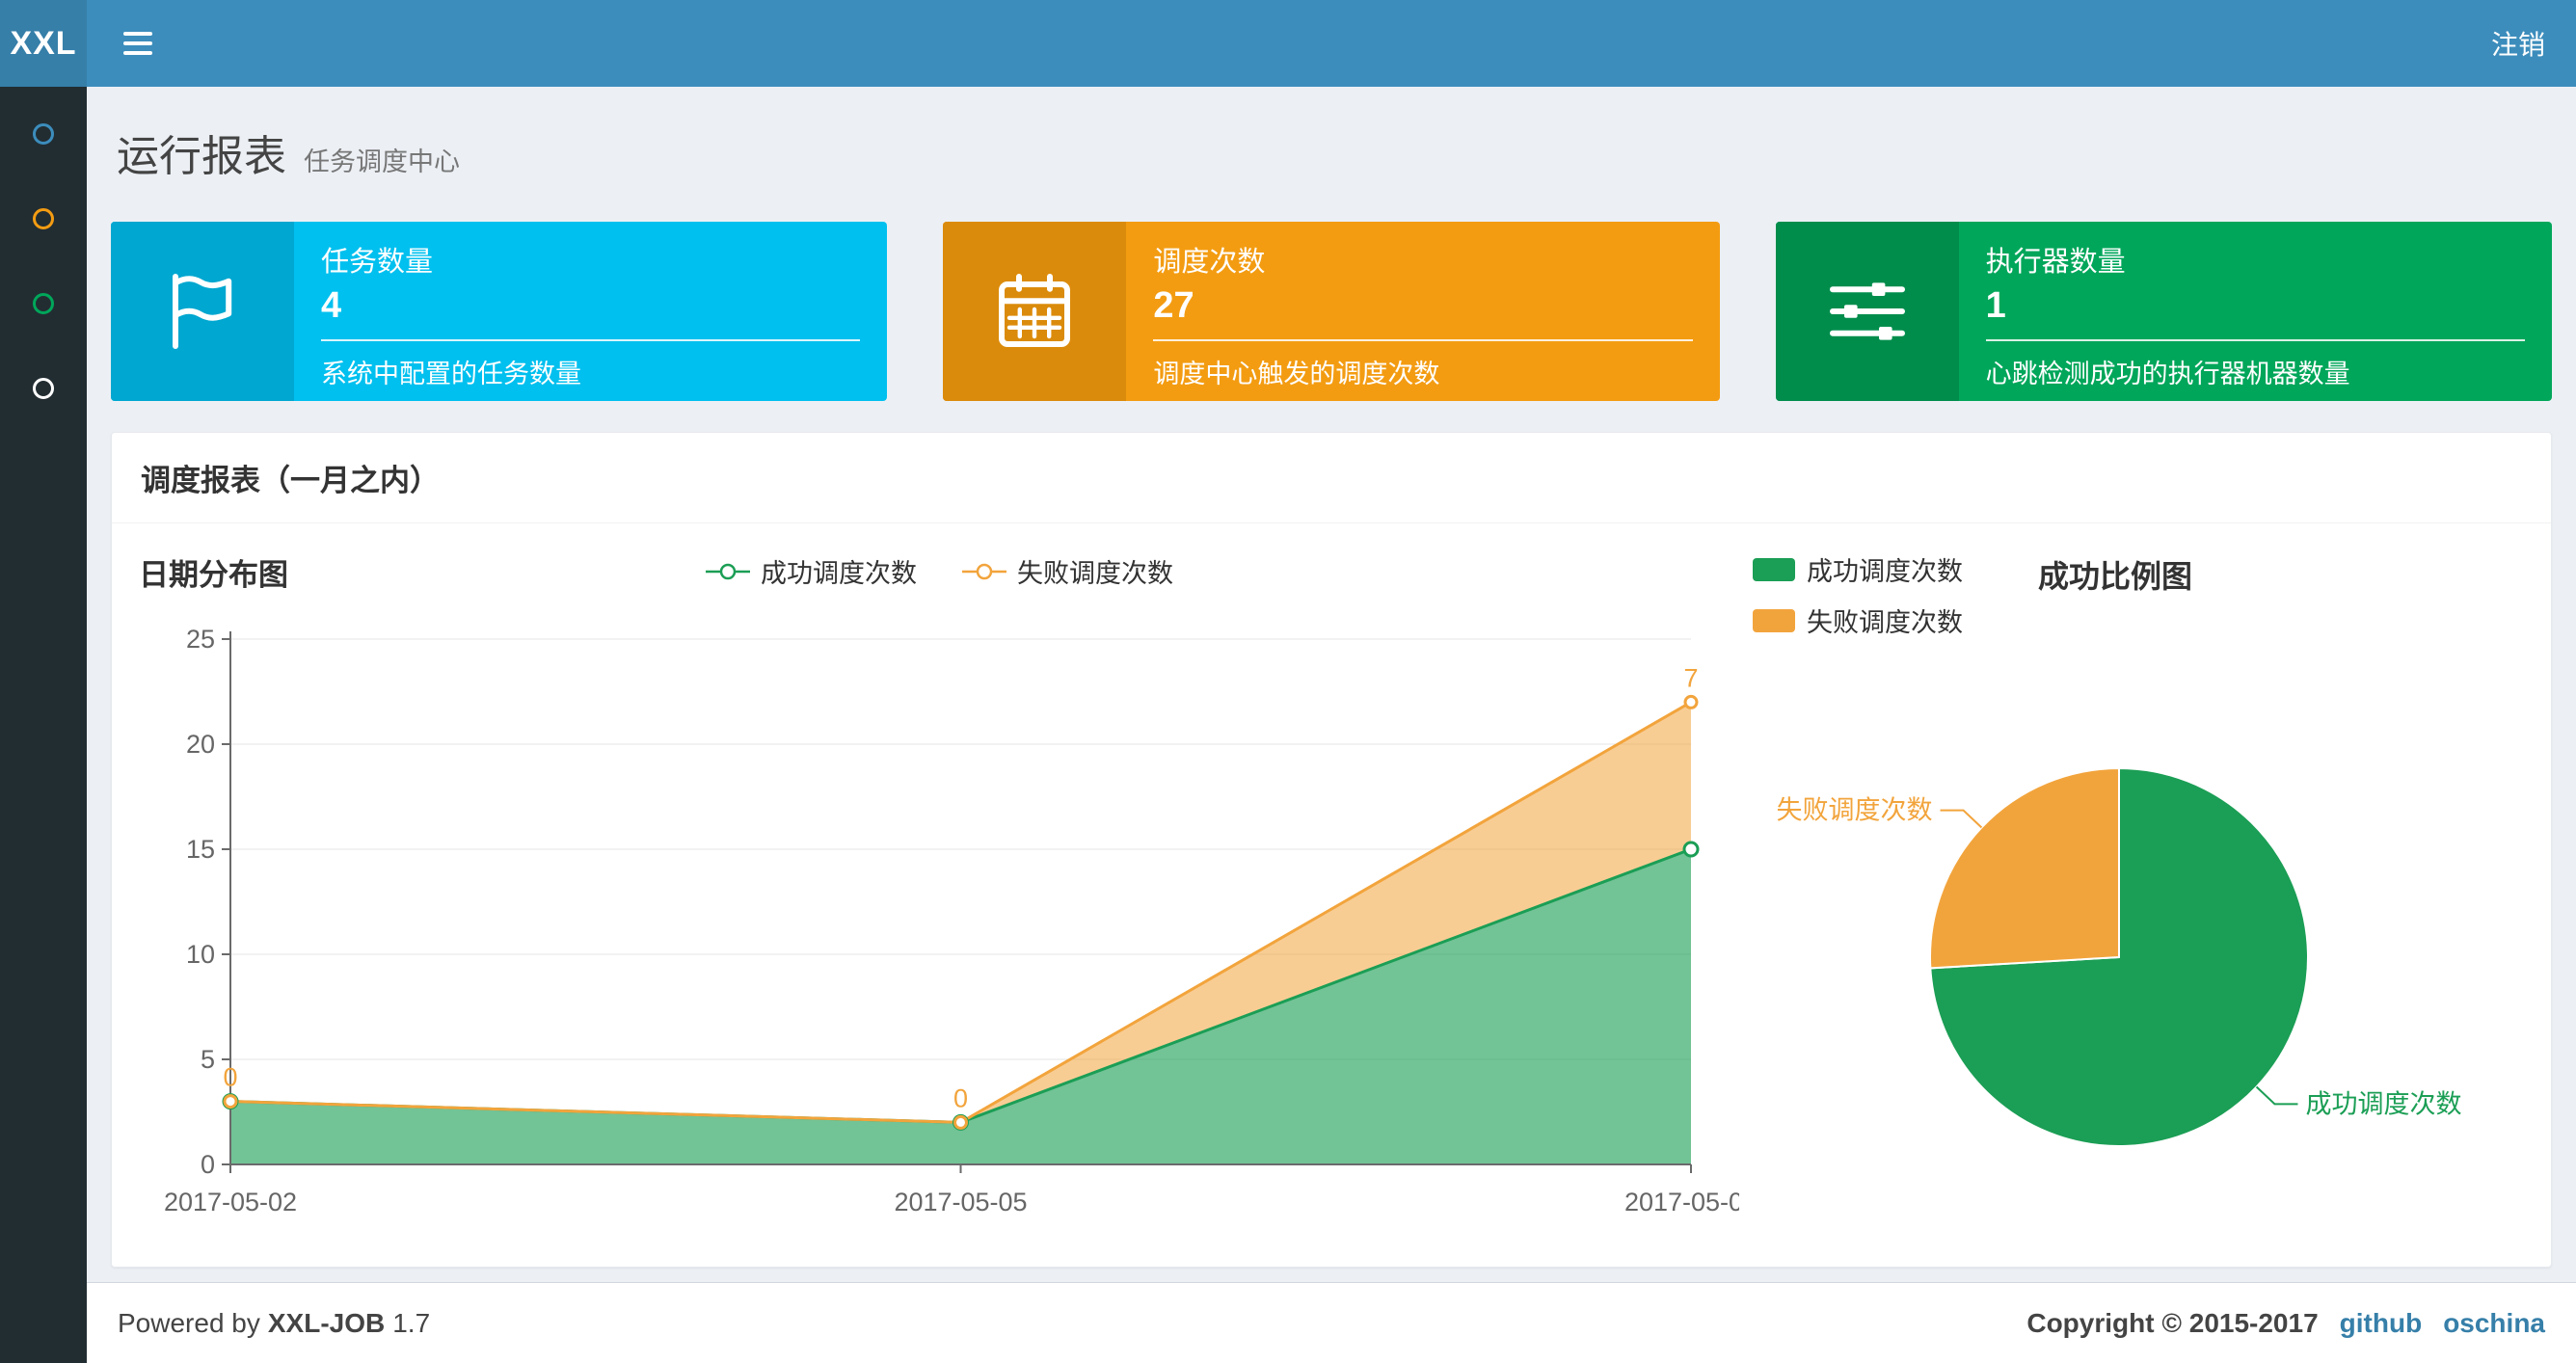  I want to click on info-box-title: 调度次数, so click(1210, 262).